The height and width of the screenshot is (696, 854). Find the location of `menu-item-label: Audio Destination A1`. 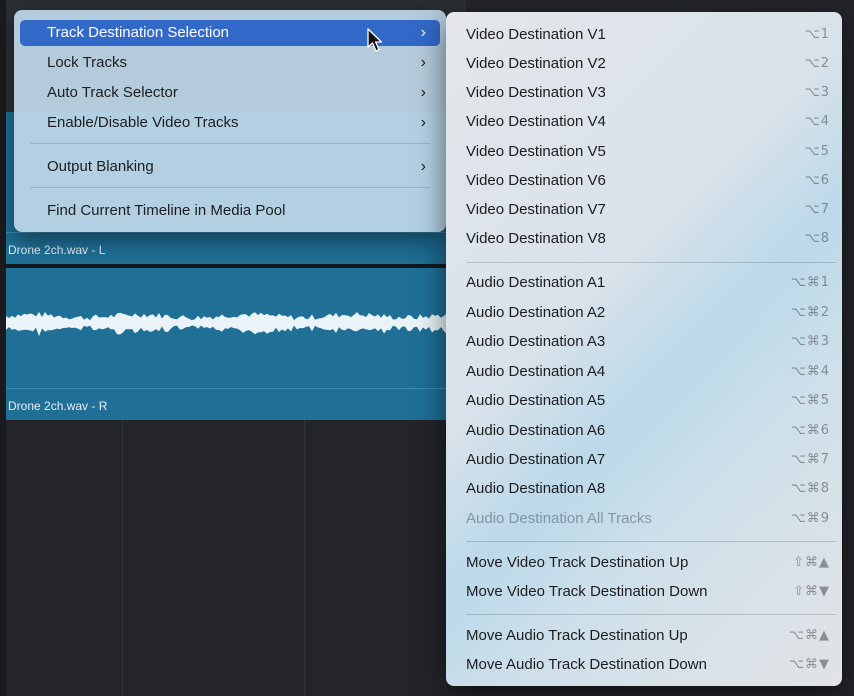

menu-item-label: Audio Destination A1 is located at coordinates (536, 282).